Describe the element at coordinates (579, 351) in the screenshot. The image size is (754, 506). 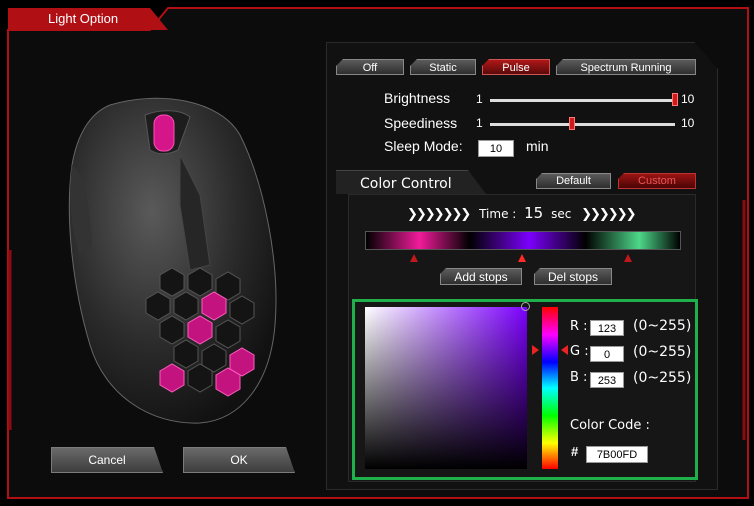
I see `g-label: G :` at that location.